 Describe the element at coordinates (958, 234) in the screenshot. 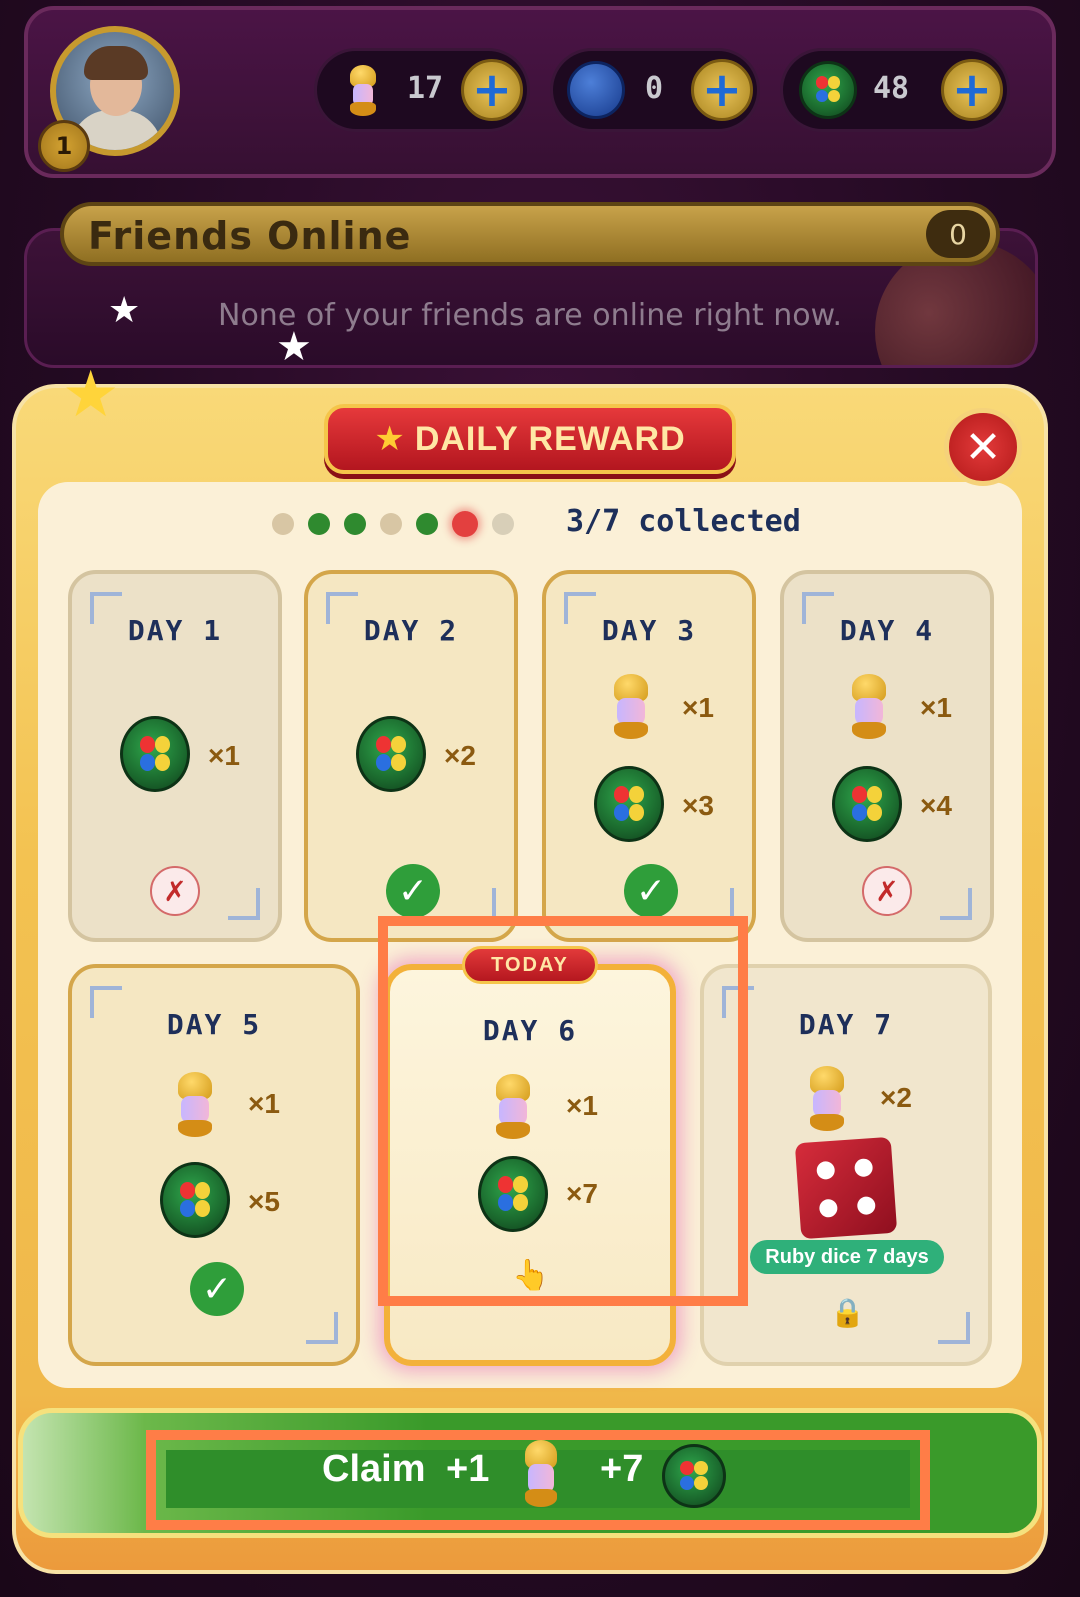

I see `friends-count-badge: 0` at that location.